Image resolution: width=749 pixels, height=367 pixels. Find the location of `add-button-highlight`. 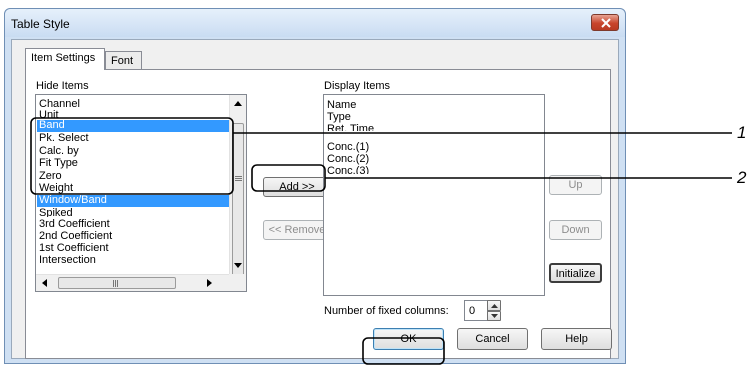

add-button-highlight is located at coordinates (288, 178).